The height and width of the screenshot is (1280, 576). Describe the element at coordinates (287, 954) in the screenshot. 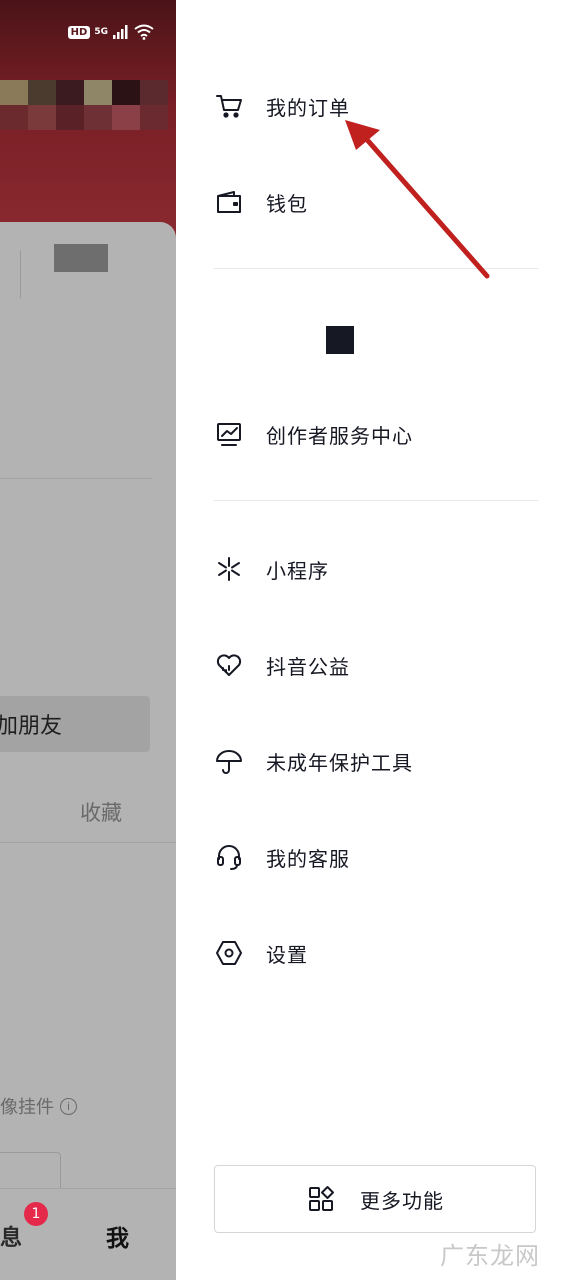

I see `menu-item-label: 设置` at that location.